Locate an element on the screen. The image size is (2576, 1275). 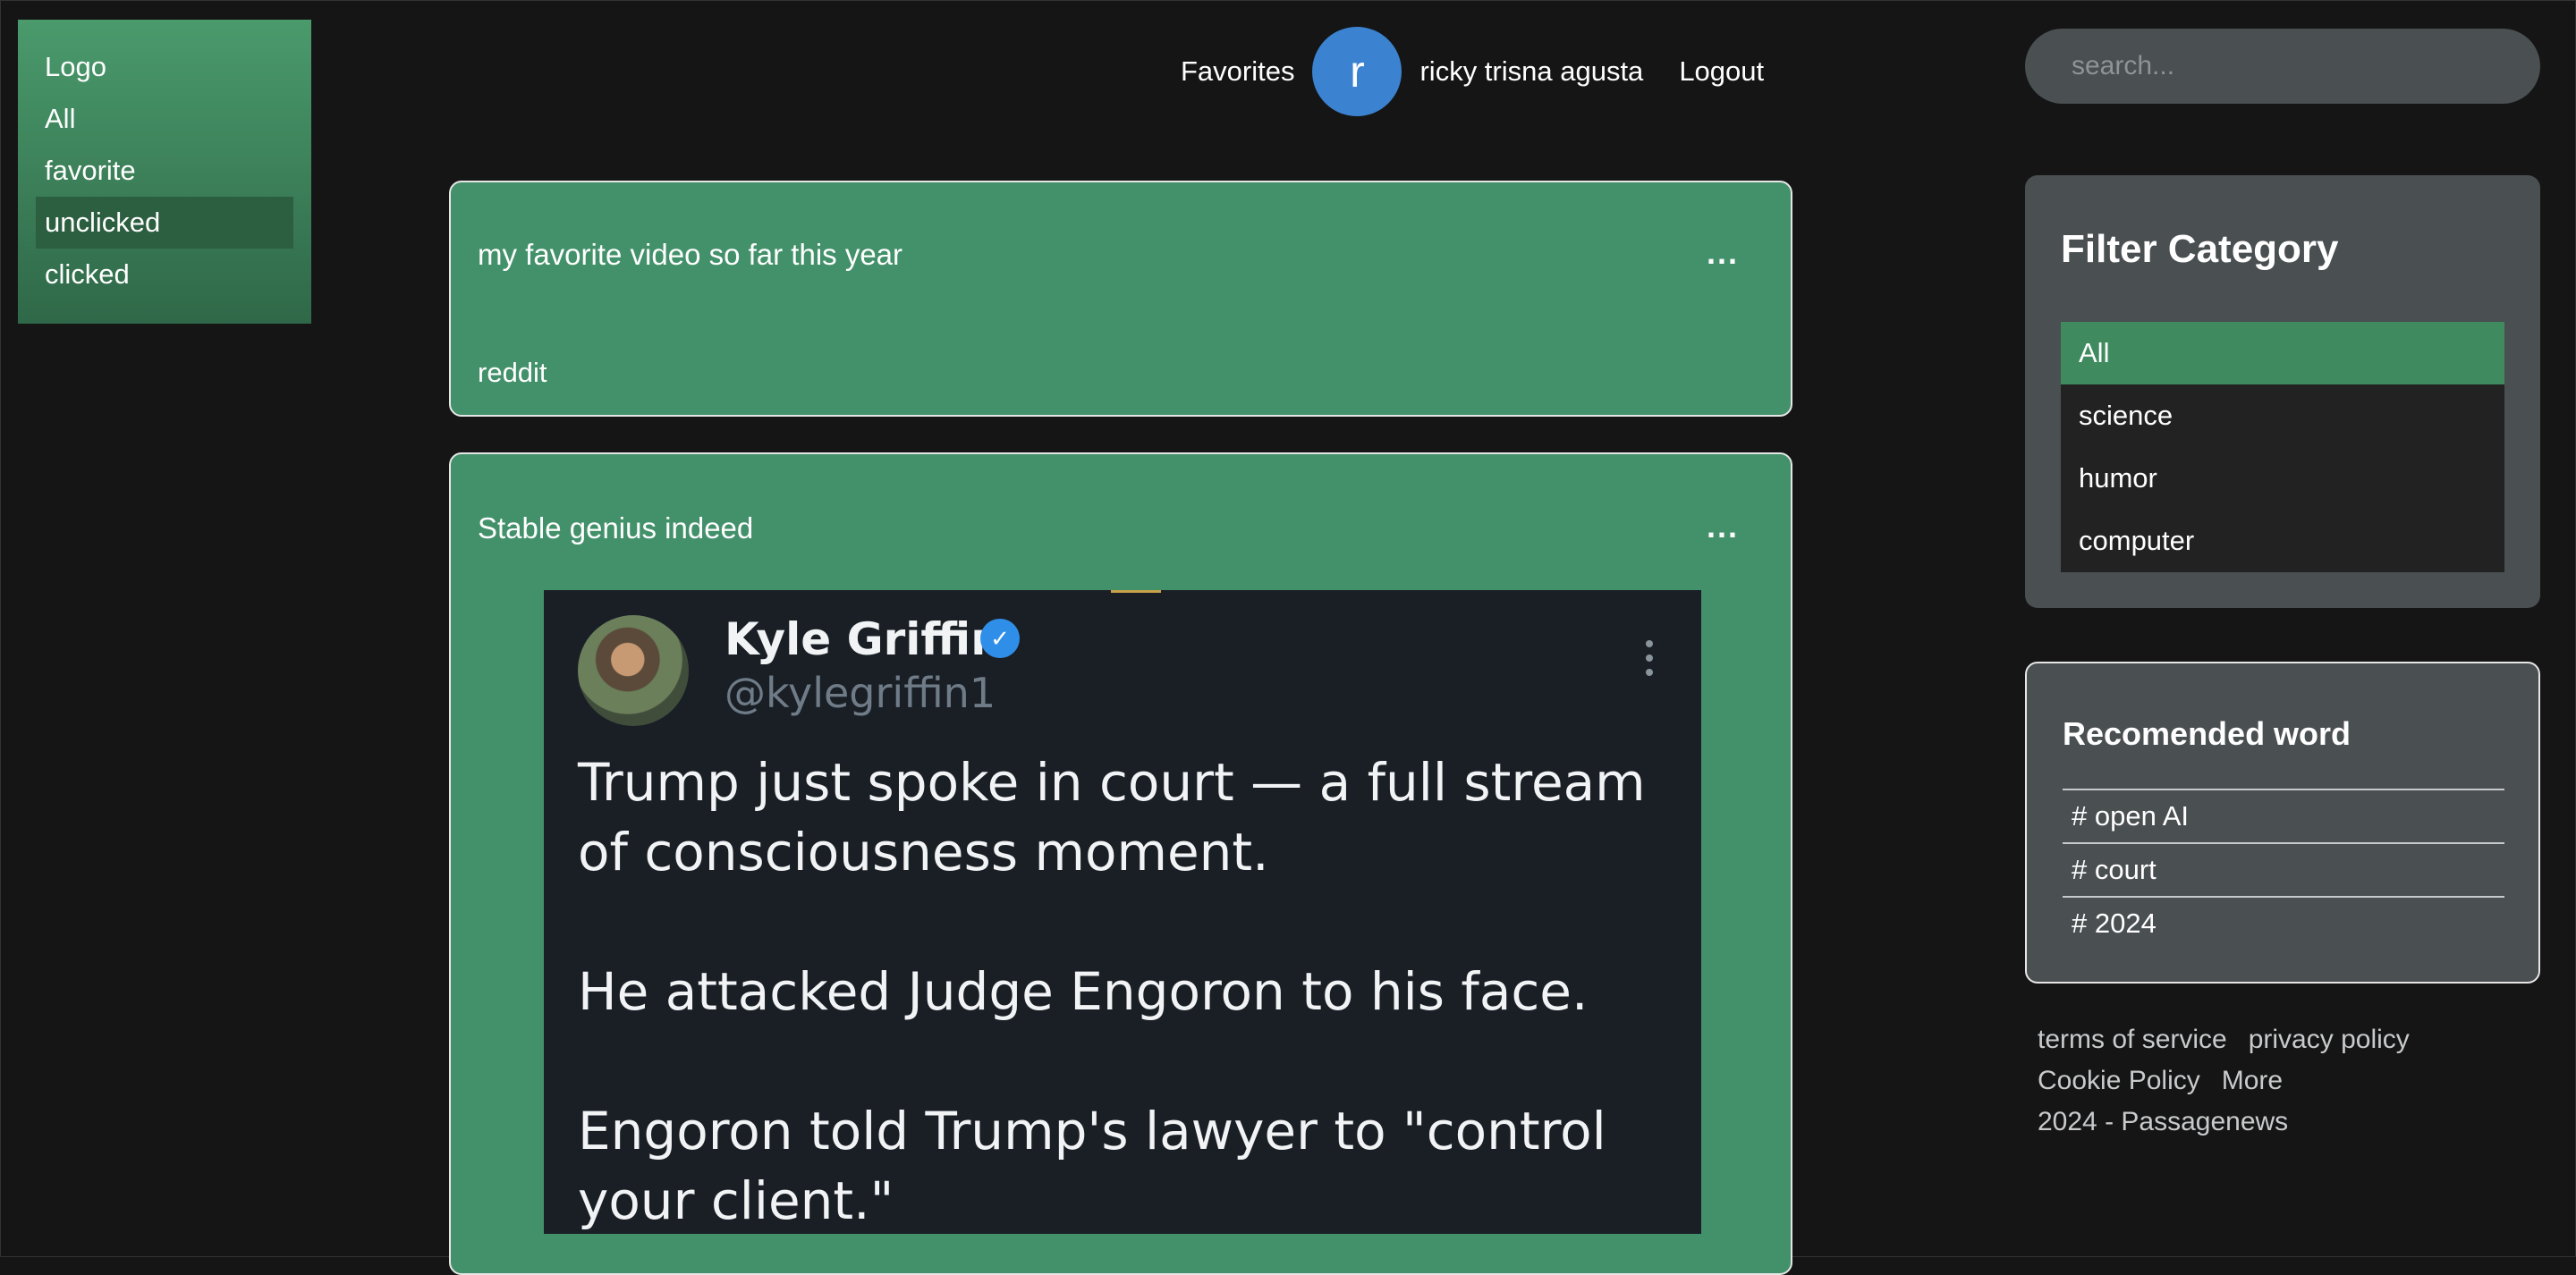
tweet-author-name: Kyle Griffin is located at coordinates (863, 639).